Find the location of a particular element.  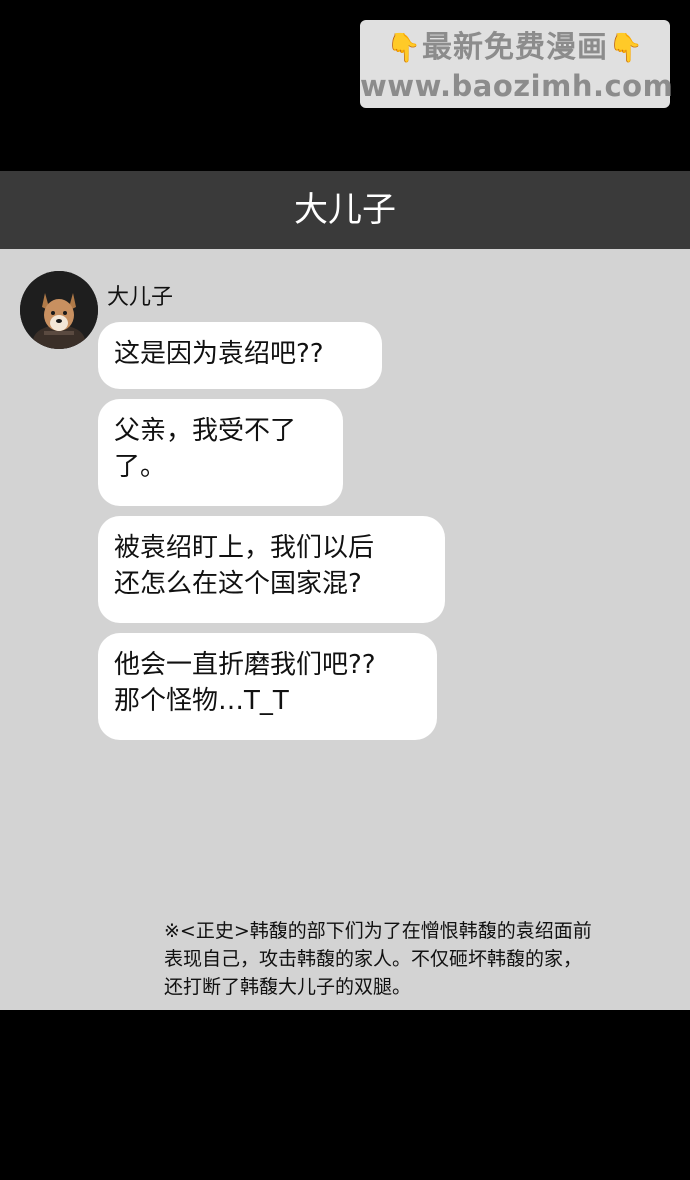

dog-avatar-icon is located at coordinates (59, 310).